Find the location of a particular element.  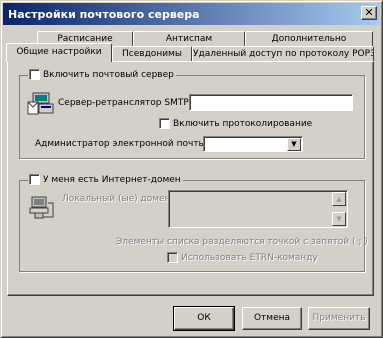

tab-label: Удаленный доступ по протоколу POP3 is located at coordinates (283, 54).